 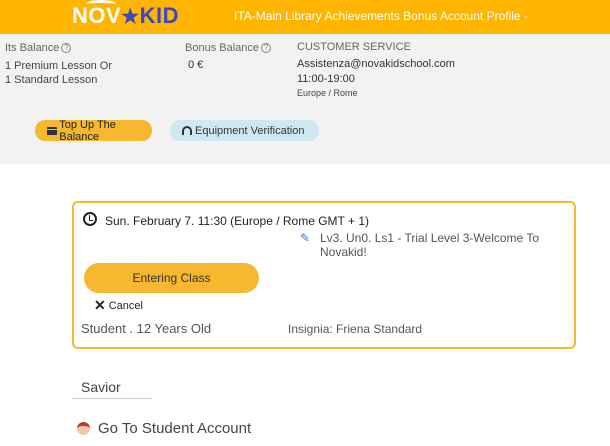 I want to click on logo-swoosh, so click(x=101, y=4).